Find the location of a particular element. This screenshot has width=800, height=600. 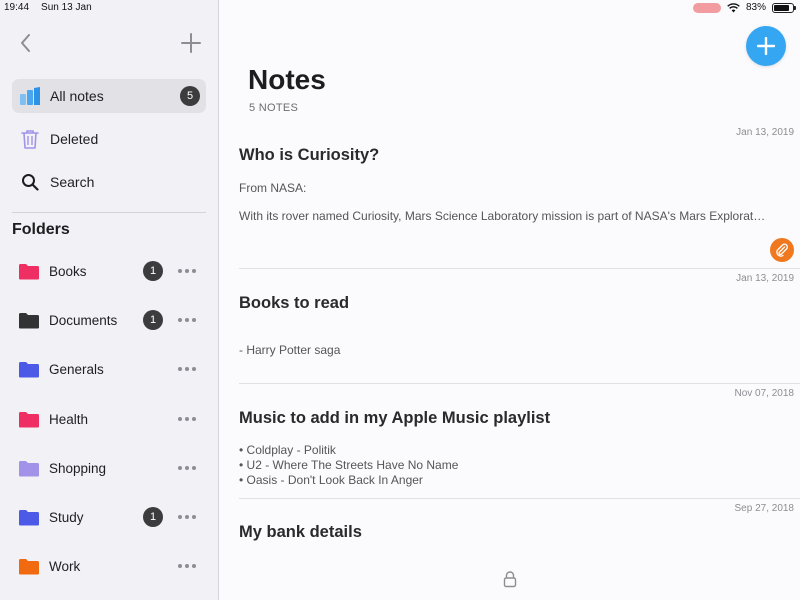

folders-heading: Folders is located at coordinates (41, 229).